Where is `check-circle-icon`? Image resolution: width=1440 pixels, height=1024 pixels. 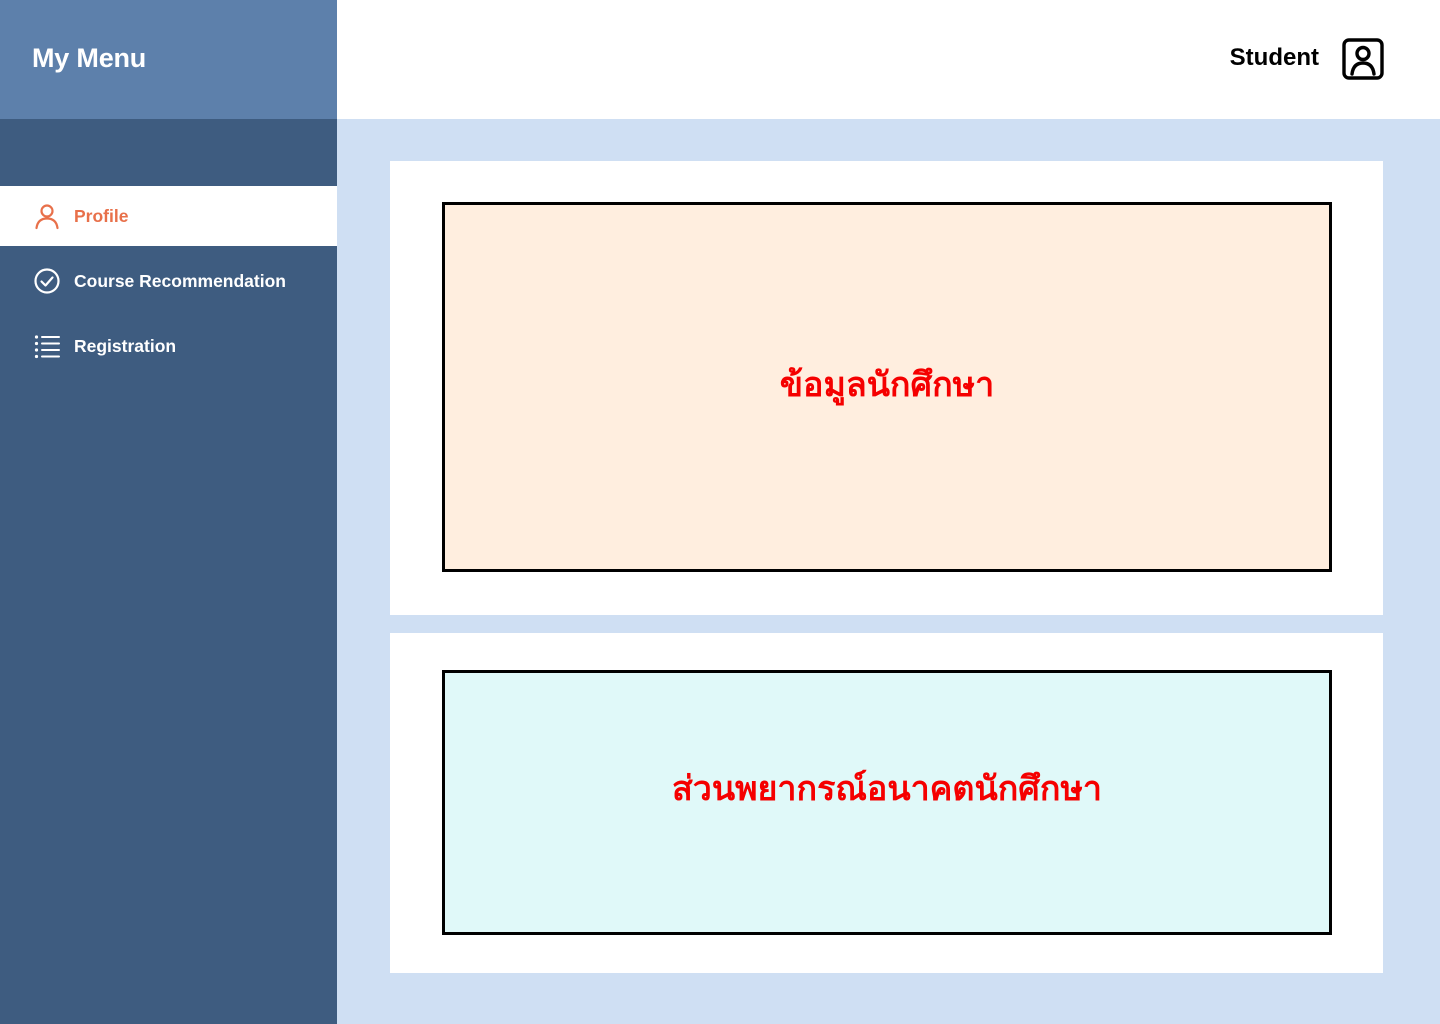 check-circle-icon is located at coordinates (47, 281).